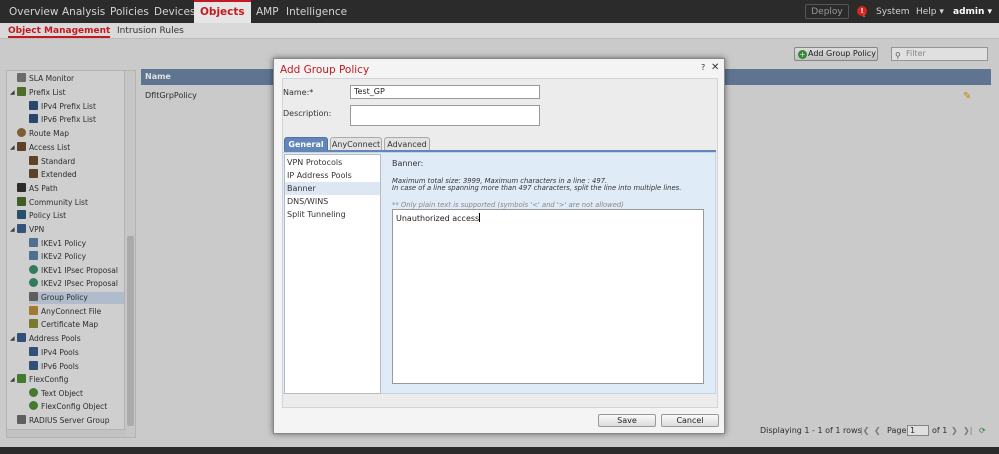  What do you see at coordinates (325, 70) in the screenshot?
I see `dialog-title: Add Group Policy` at bounding box center [325, 70].